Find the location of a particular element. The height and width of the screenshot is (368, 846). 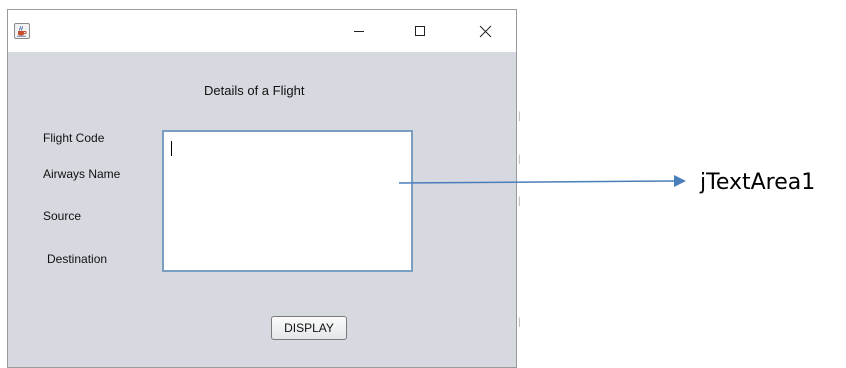

arrow-head-icon is located at coordinates (680, 181).